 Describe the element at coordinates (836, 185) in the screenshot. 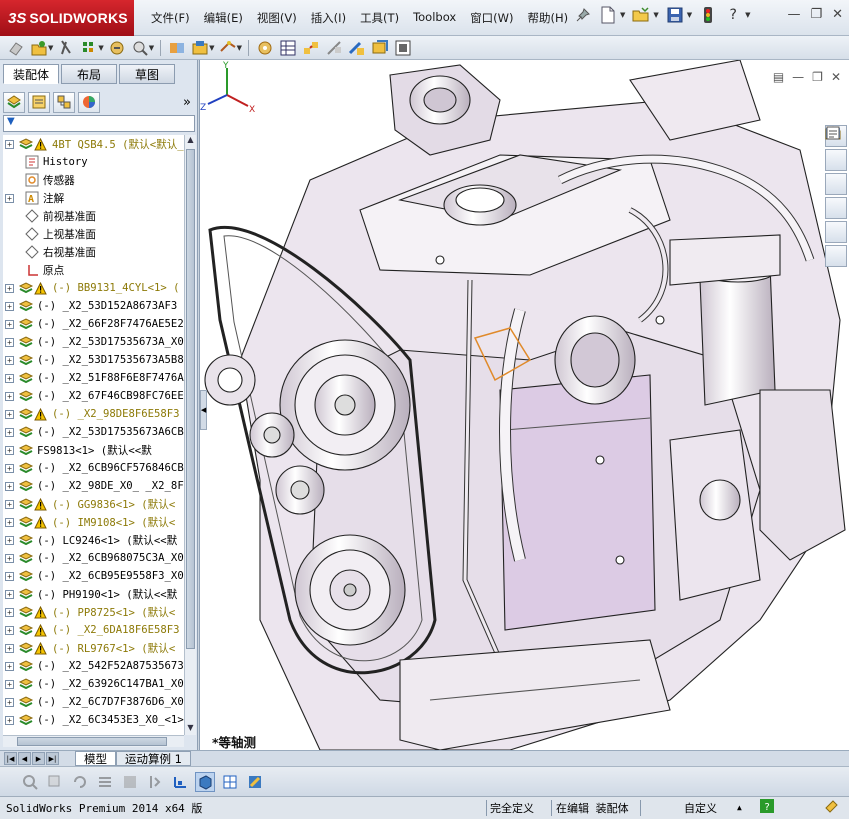

I see `appearances-icon` at that location.